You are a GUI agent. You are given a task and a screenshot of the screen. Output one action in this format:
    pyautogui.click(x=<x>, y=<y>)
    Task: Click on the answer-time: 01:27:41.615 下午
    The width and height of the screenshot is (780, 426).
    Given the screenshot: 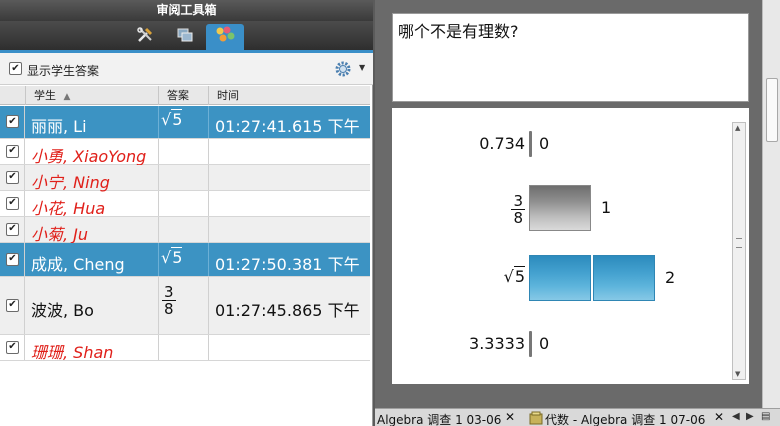 What is the action you would take?
    pyautogui.click(x=287, y=126)
    